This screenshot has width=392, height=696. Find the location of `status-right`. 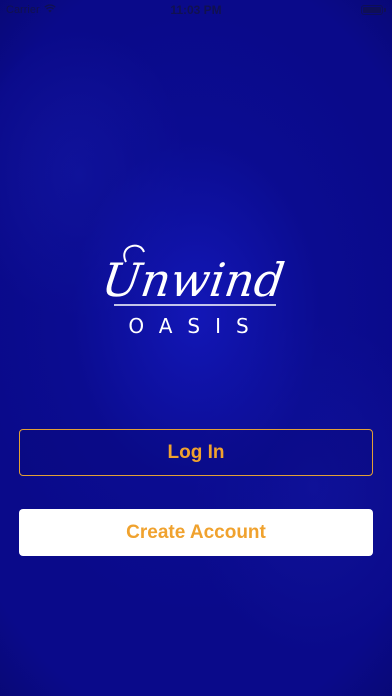

status-right is located at coordinates (373, 10).